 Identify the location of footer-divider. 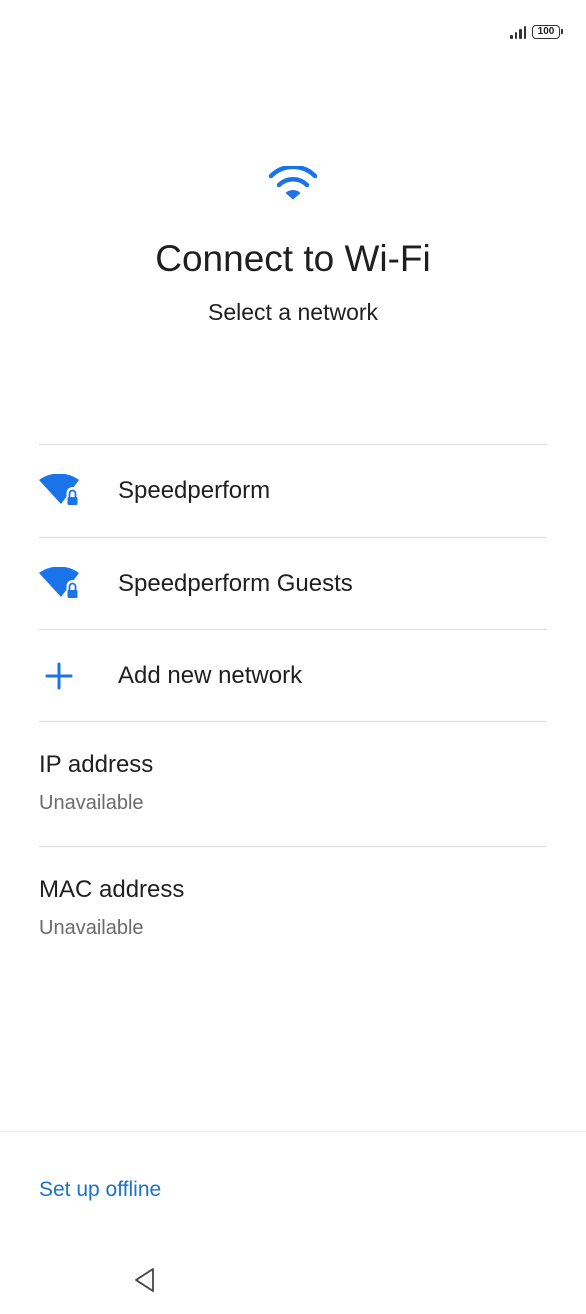
(293, 1131).